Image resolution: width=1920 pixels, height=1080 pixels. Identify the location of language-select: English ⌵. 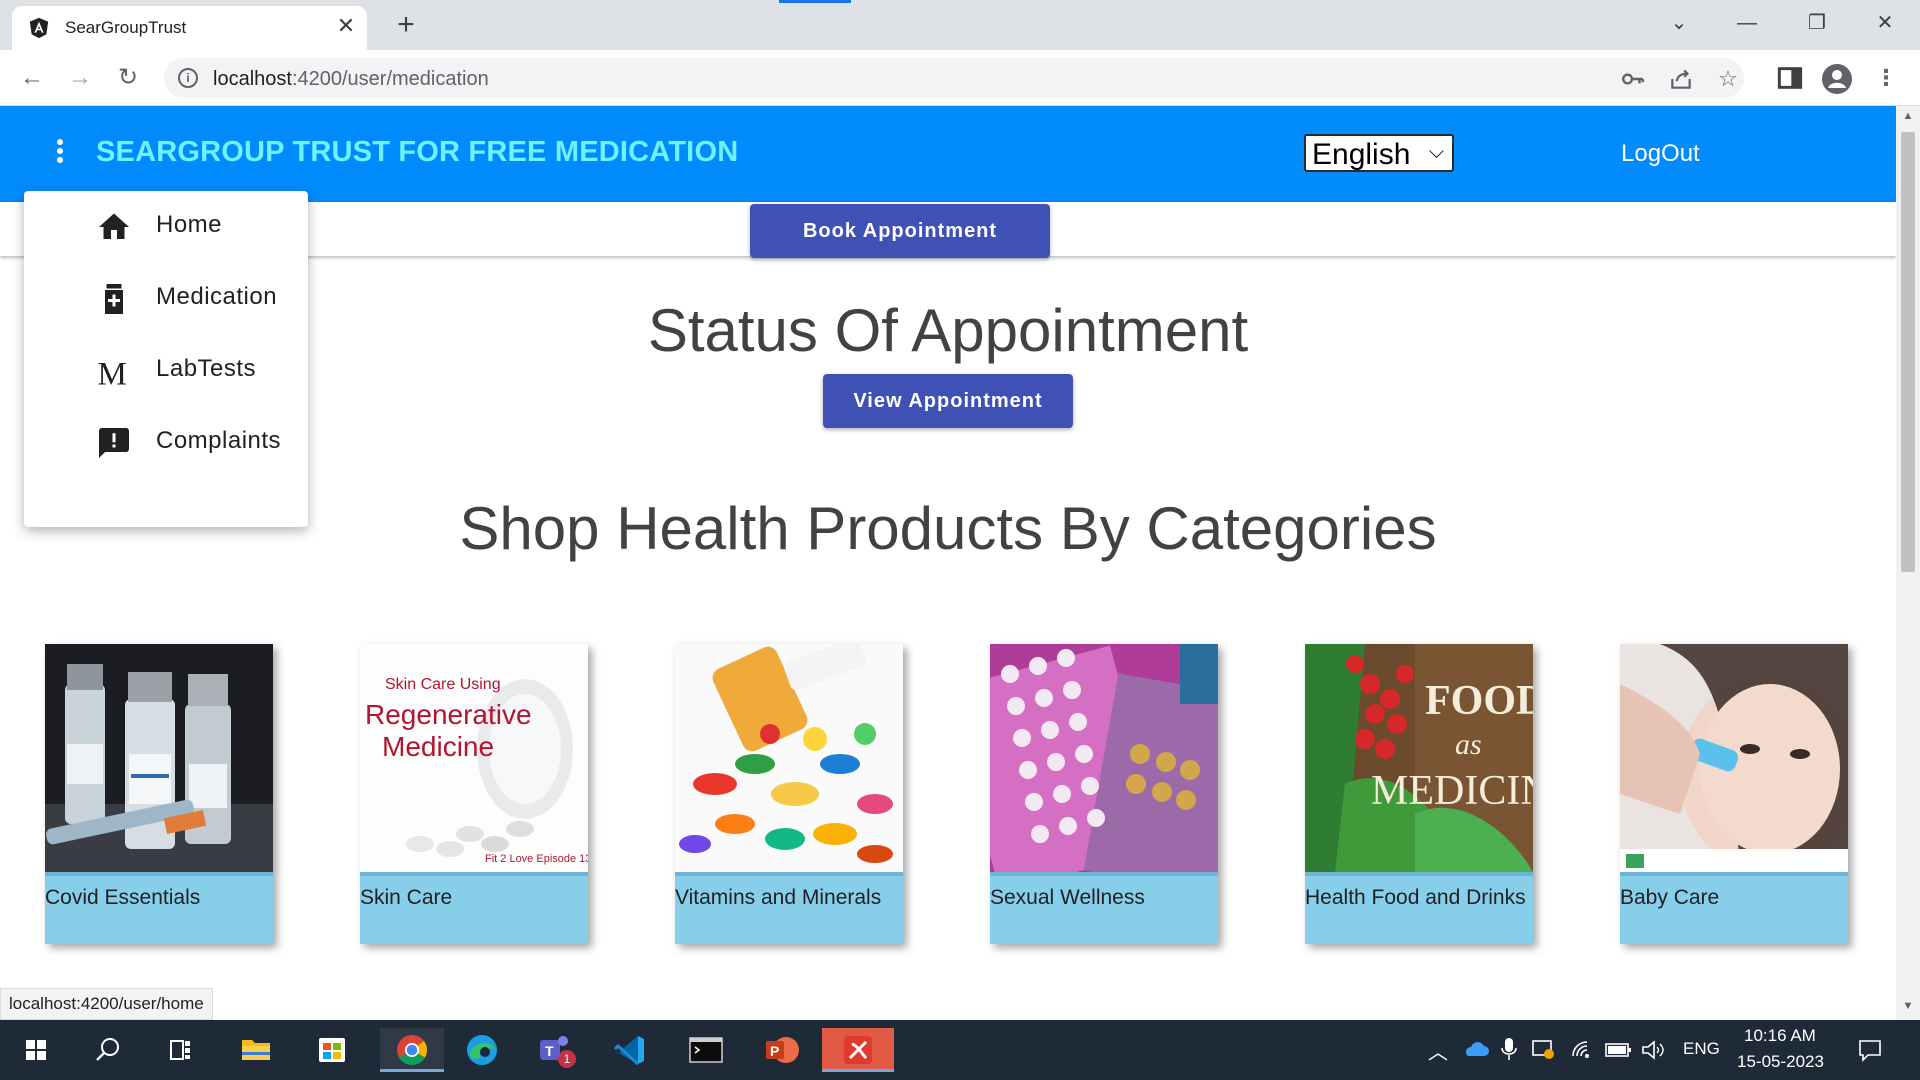
(1379, 153).